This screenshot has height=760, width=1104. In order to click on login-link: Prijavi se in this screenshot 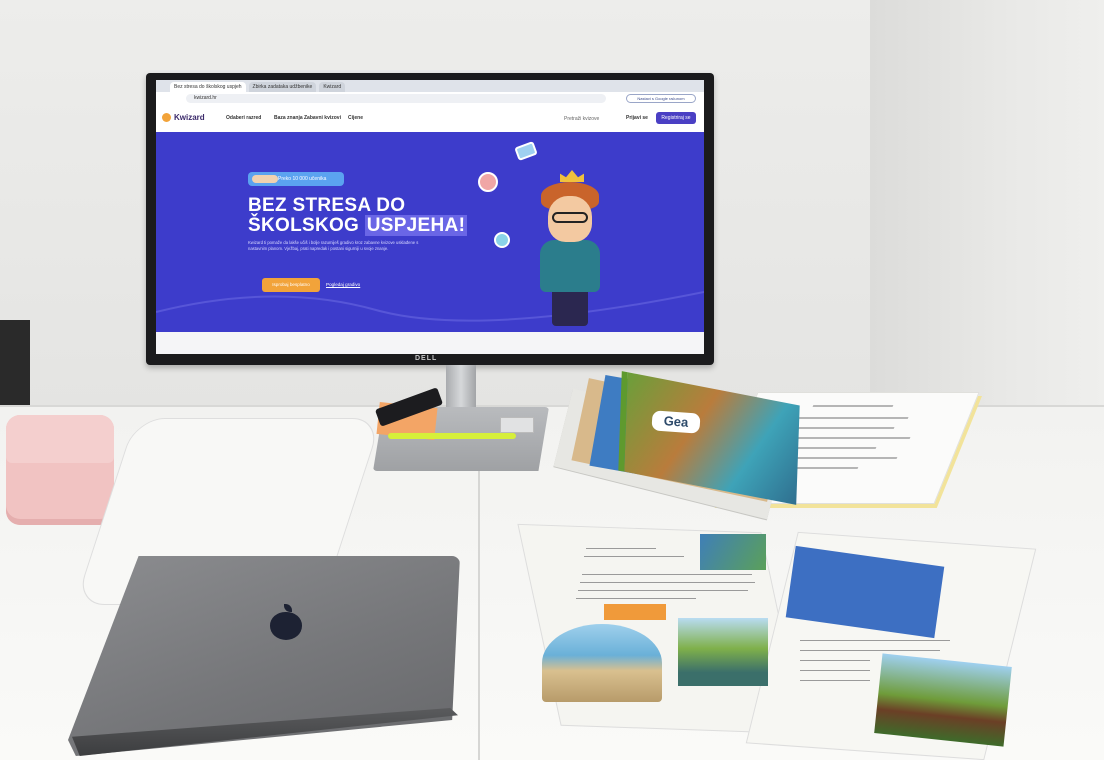, I will do `click(637, 118)`.